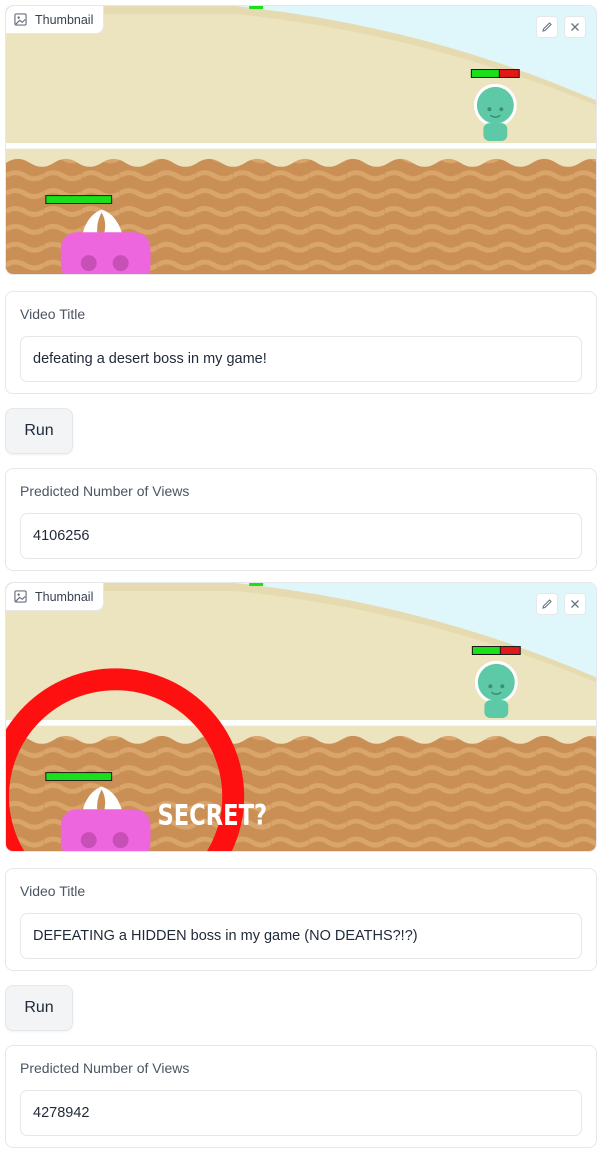 Image resolution: width=600 pixels, height=1154 pixels. I want to click on views-card-1: Predicted Number of Views 4106256, so click(301, 519).